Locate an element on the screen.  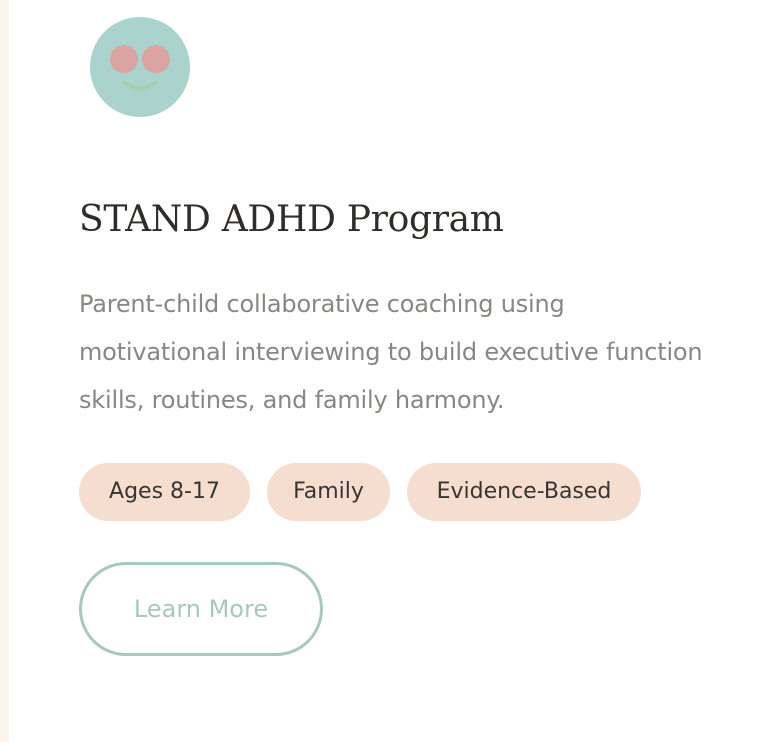
learn-more-button: Learn More is located at coordinates (201, 609).